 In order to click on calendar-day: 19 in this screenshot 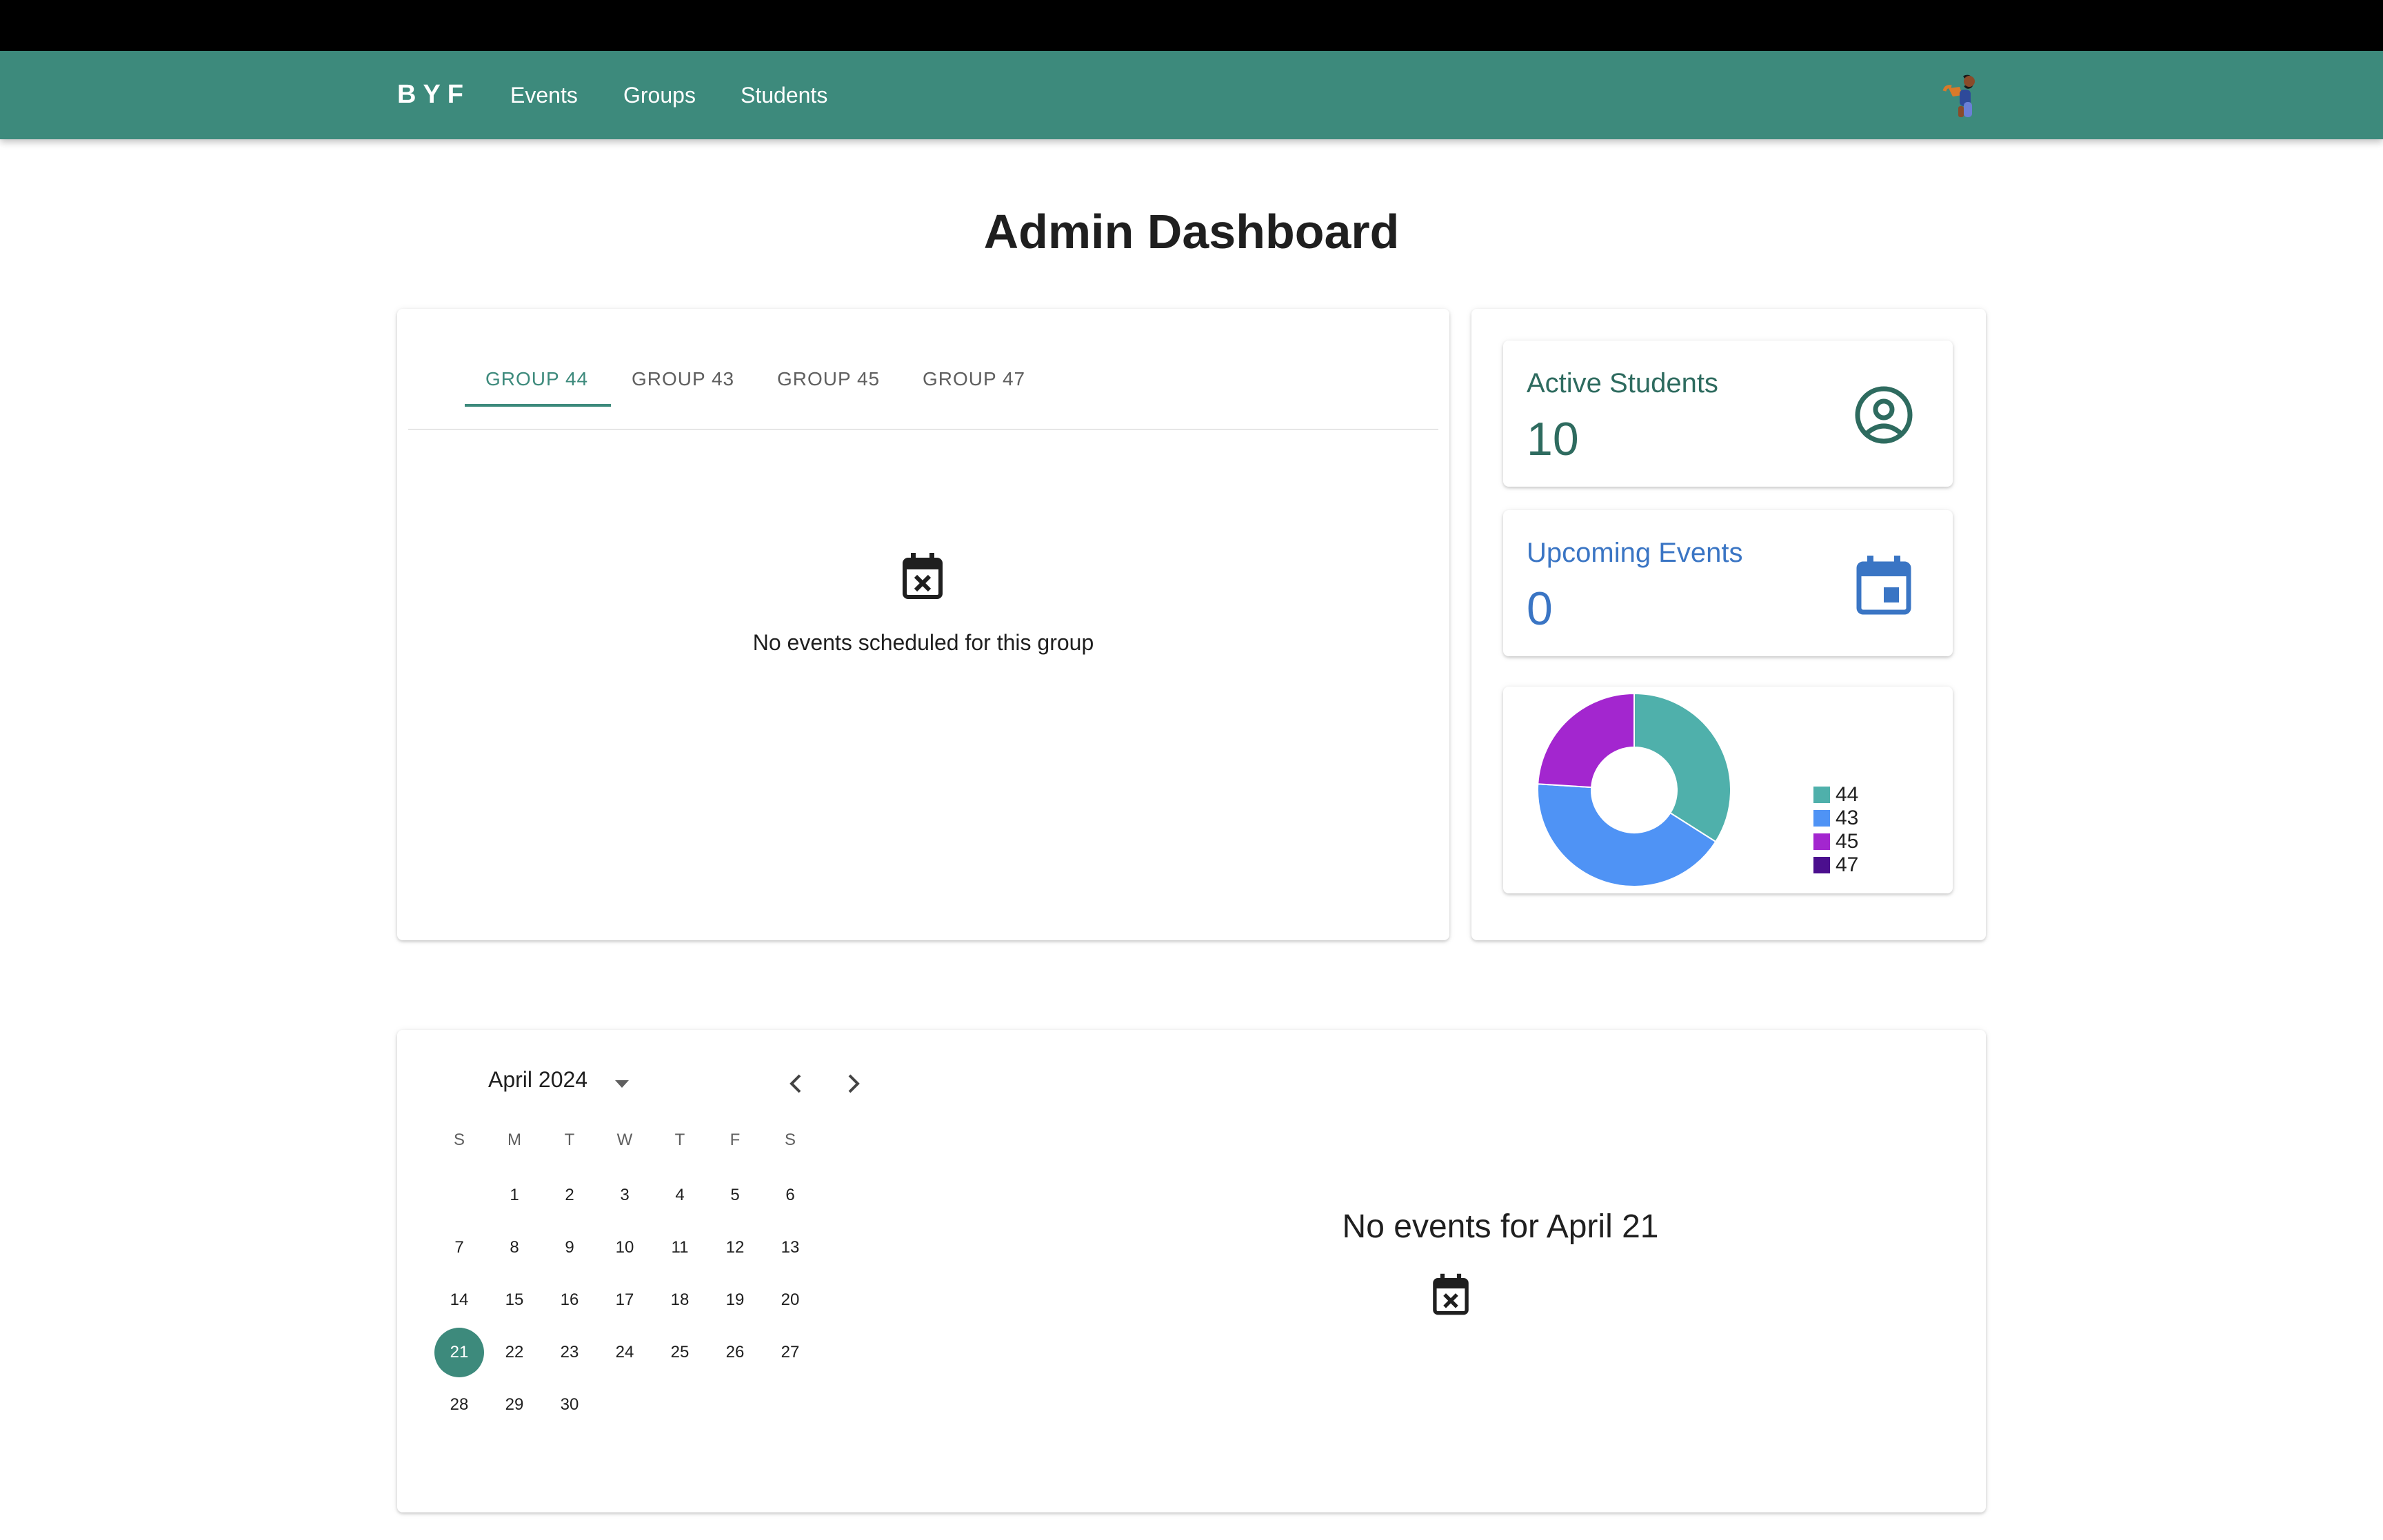, I will do `click(735, 1300)`.